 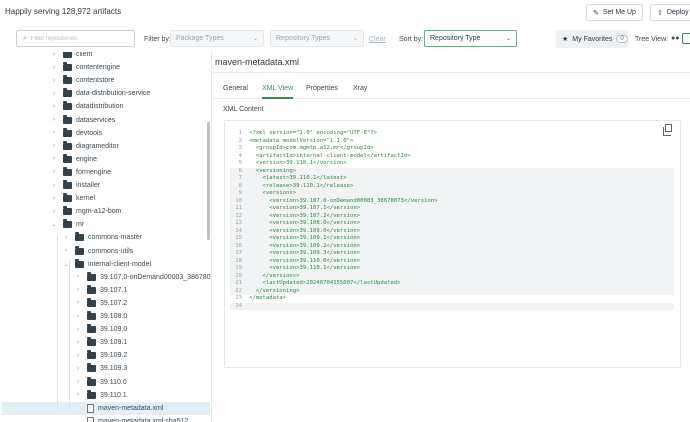 What do you see at coordinates (238, 305) in the screenshot?
I see `line-number: 24` at bounding box center [238, 305].